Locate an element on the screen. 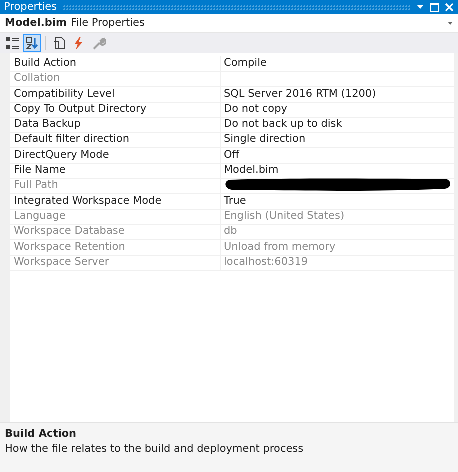 This screenshot has height=472, width=458. property-value: Do not copy is located at coordinates (337, 110).